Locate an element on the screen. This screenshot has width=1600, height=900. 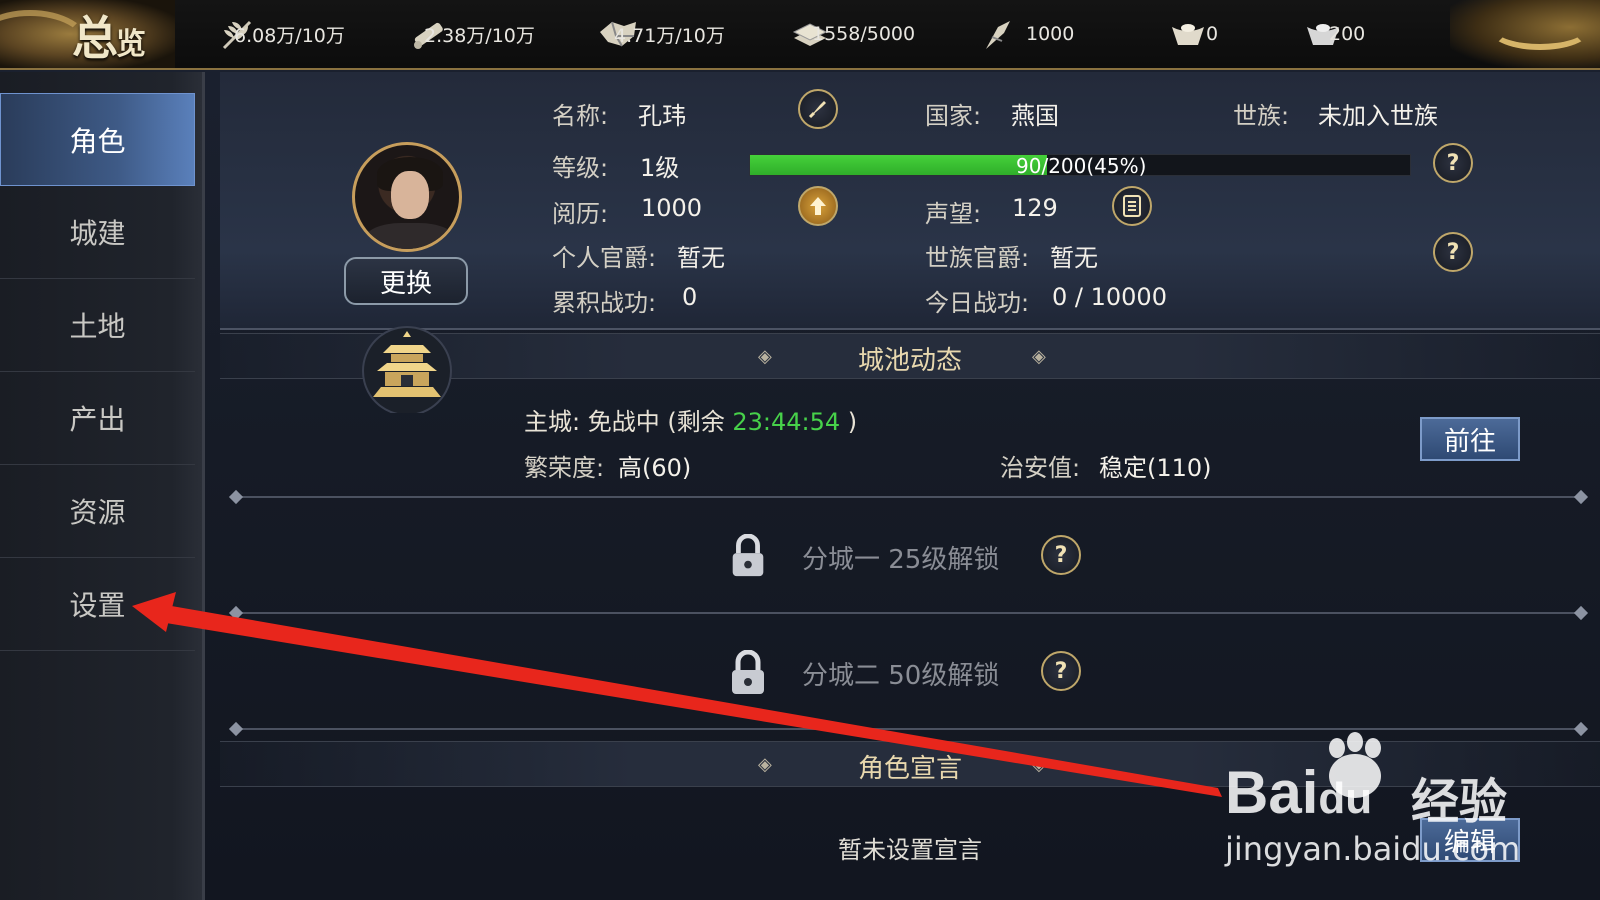
exp-progress-text: 90/200(45%) is located at coordinates (1081, 166).